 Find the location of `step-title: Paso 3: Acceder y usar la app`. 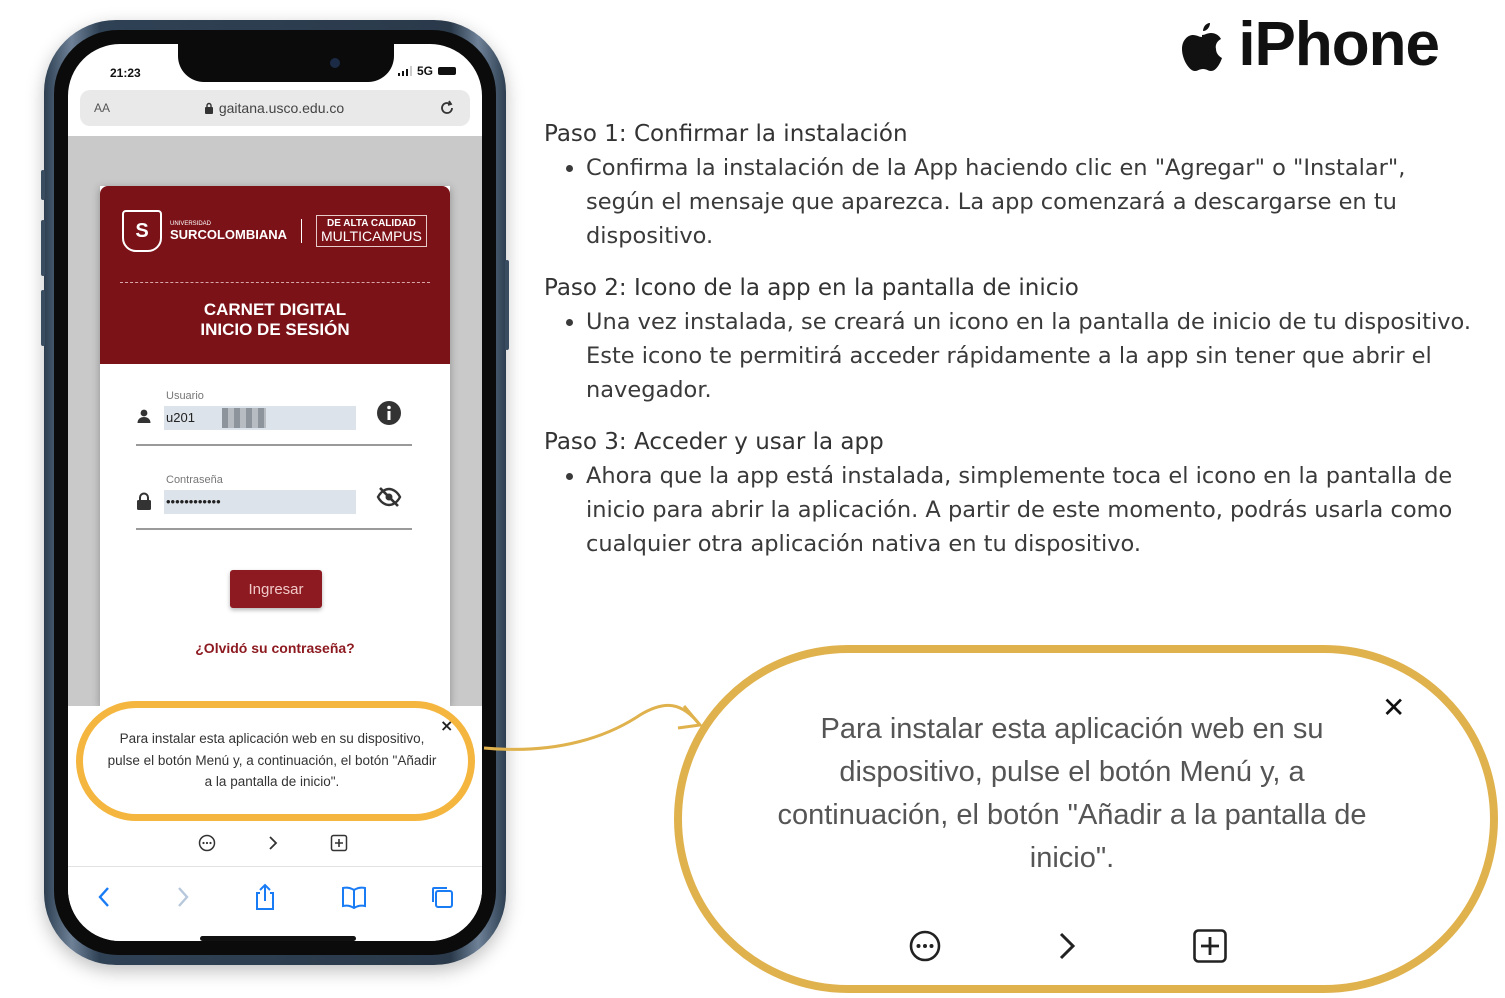

step-title: Paso 3: Acceder y usar la app is located at coordinates (714, 442).